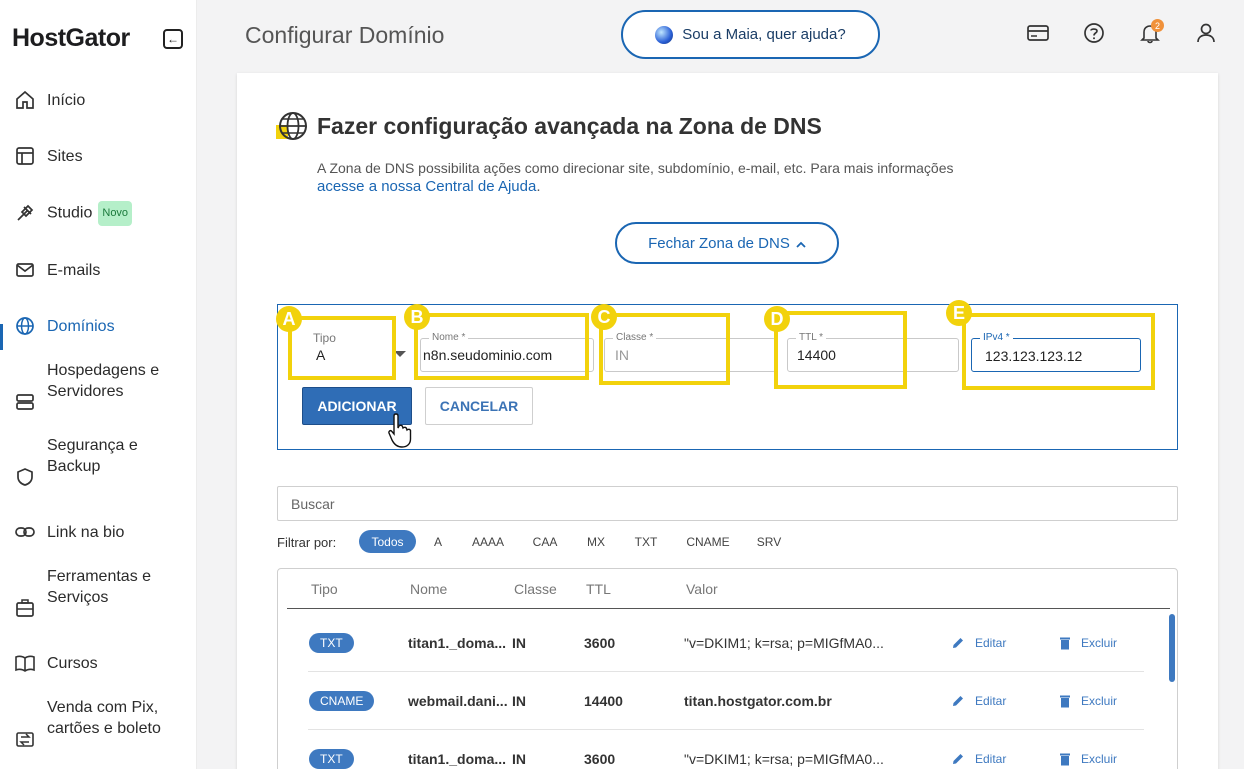 The height and width of the screenshot is (769, 1244). What do you see at coordinates (1151, 31) in the screenshot?
I see `notifications-bell-icon: 2` at bounding box center [1151, 31].